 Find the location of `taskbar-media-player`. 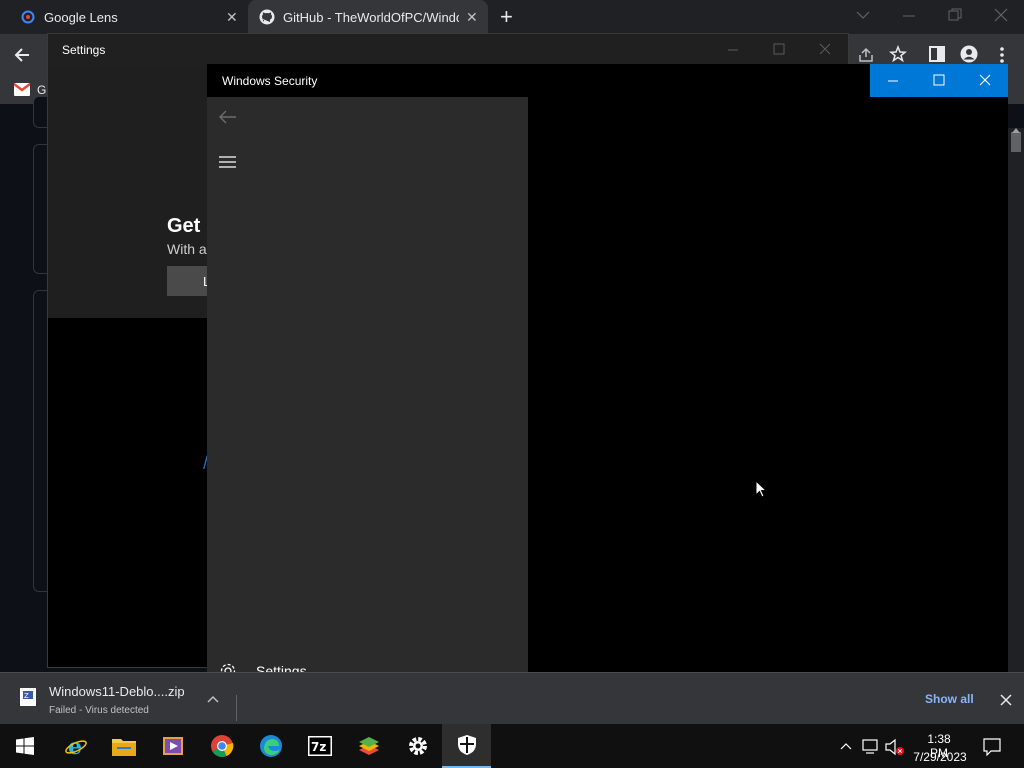

taskbar-media-player is located at coordinates (172, 746).